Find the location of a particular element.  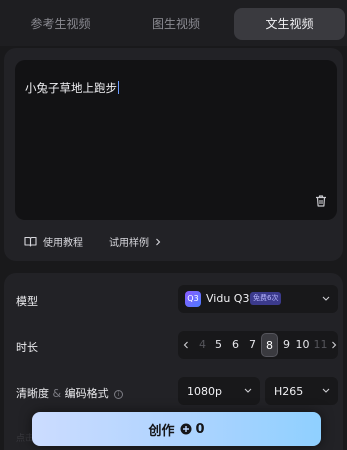

resolution-select: 1080p is located at coordinates (219, 391).